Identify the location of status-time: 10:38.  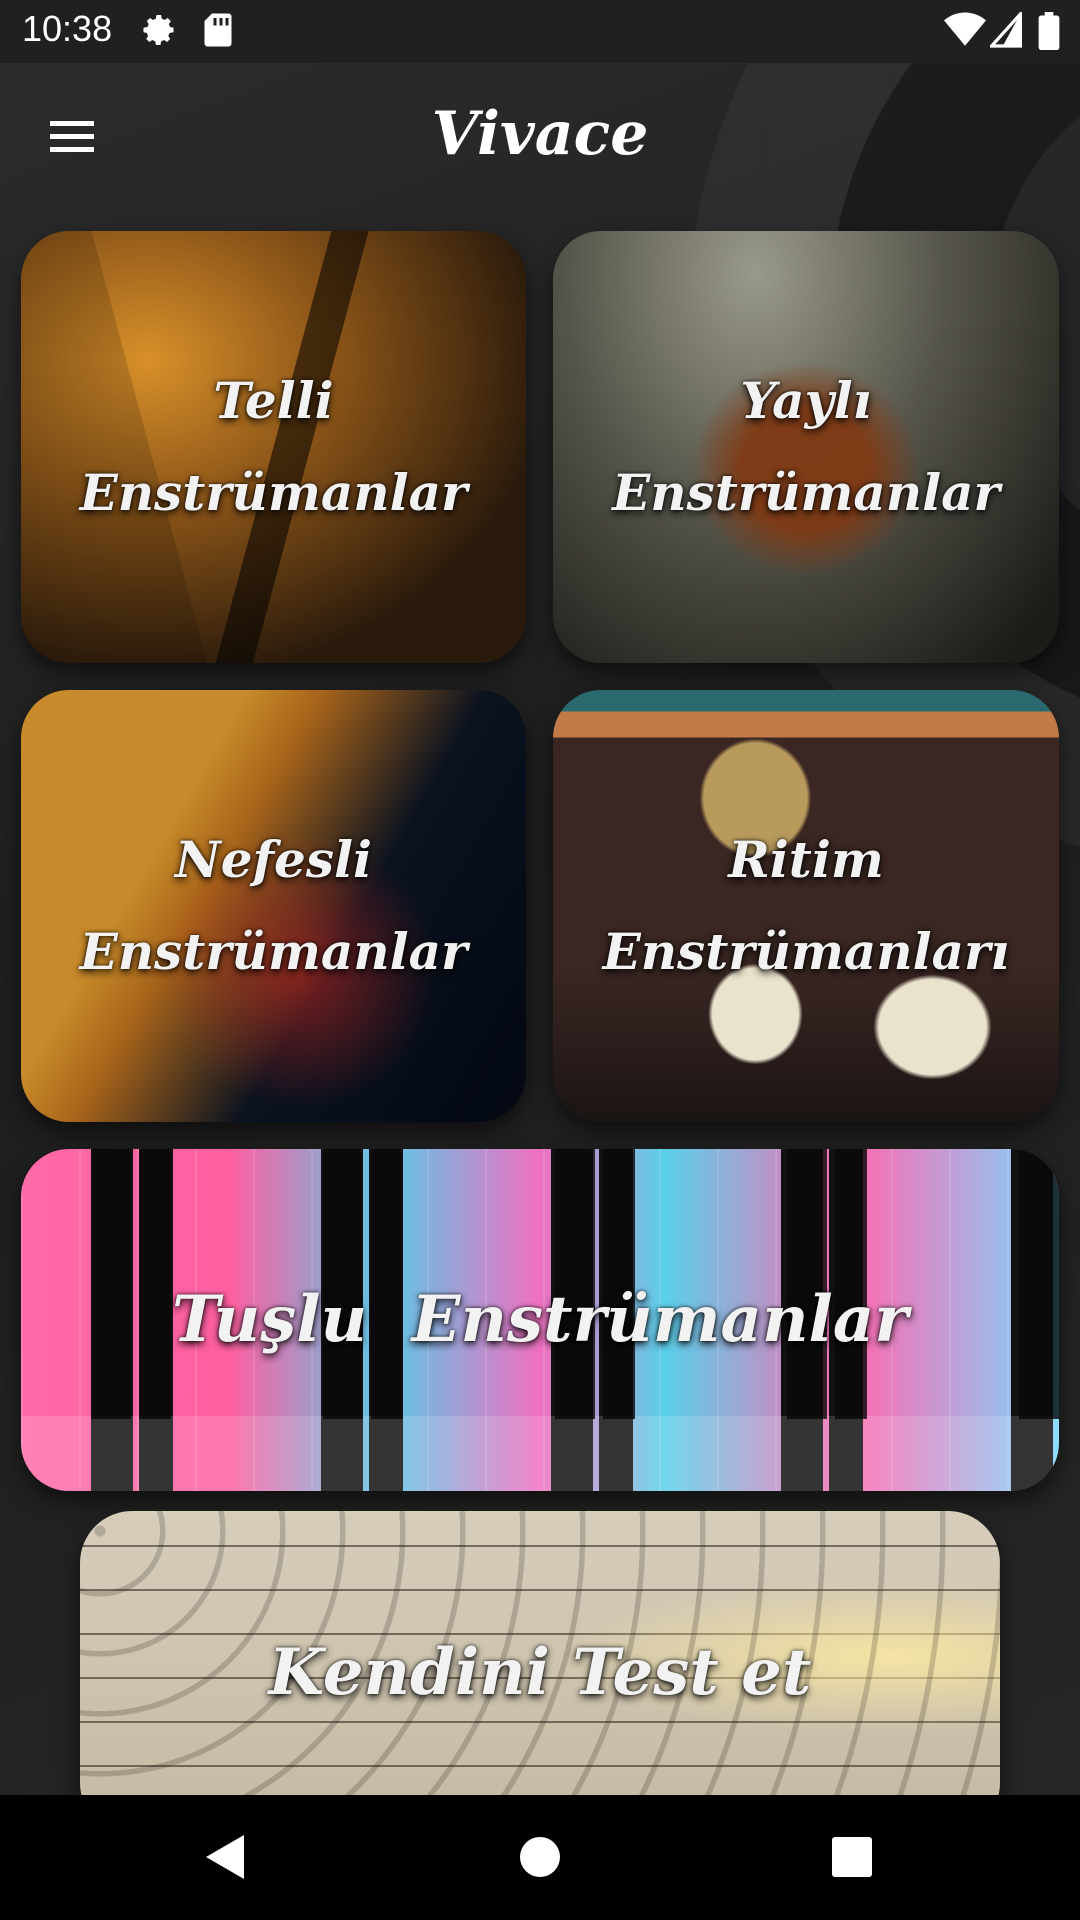
(67, 28).